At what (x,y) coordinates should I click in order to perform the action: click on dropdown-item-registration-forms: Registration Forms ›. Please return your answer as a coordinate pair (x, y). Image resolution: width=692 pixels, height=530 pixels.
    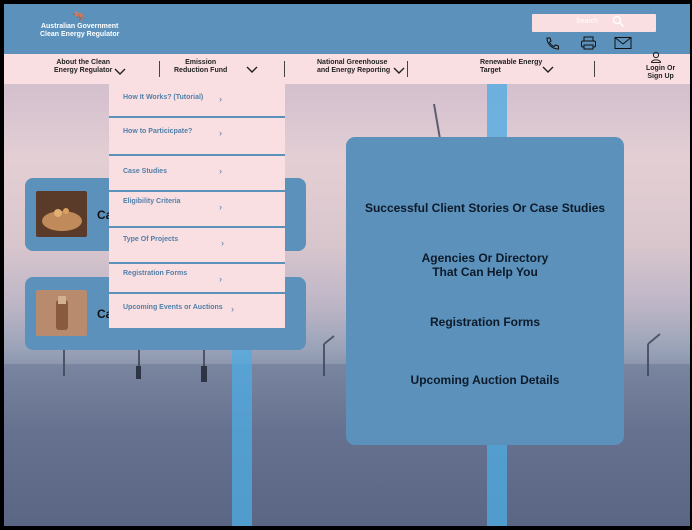
    Looking at the image, I should click on (197, 279).